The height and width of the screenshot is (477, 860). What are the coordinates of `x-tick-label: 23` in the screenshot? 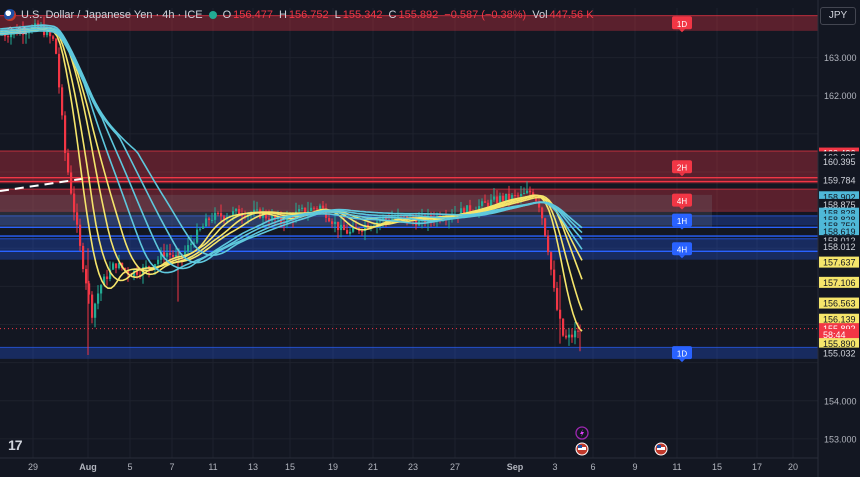 It's located at (413, 467).